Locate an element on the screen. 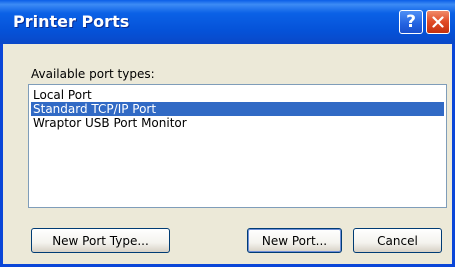 The height and width of the screenshot is (267, 455). close-icon is located at coordinates (438, 22).